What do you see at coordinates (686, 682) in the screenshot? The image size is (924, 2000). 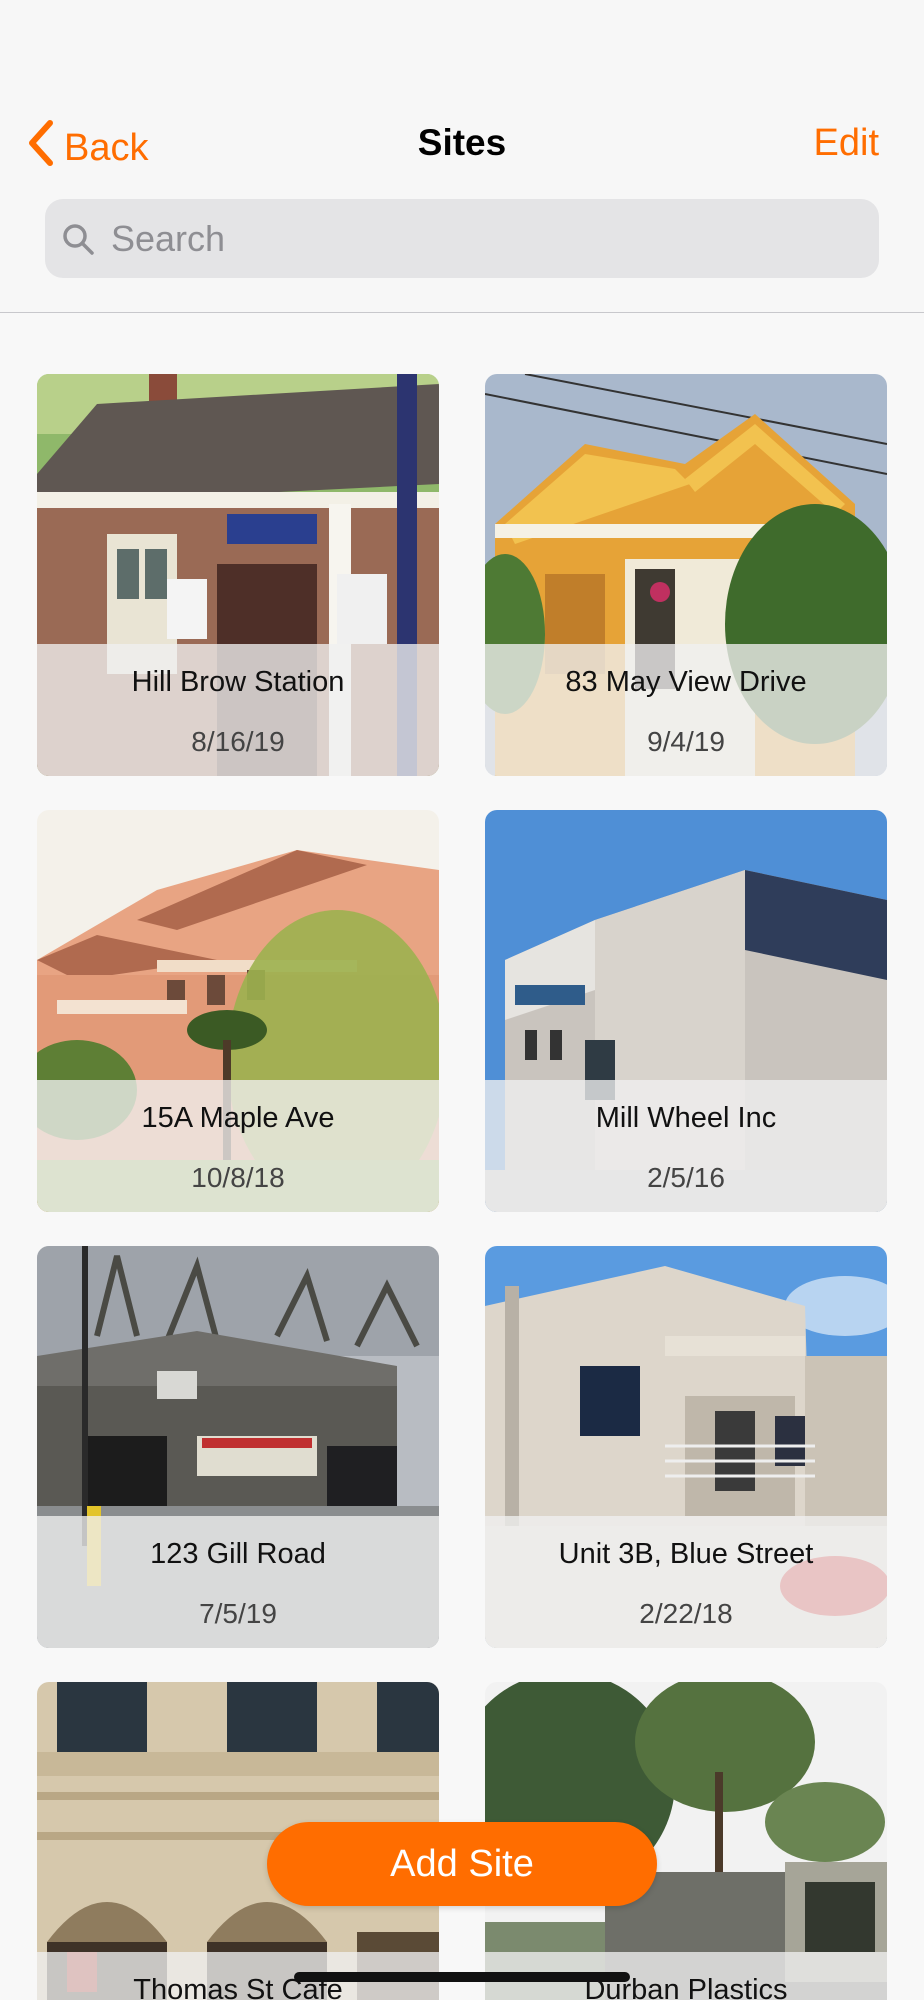 I see `site-name: 83 May View Drive` at bounding box center [686, 682].